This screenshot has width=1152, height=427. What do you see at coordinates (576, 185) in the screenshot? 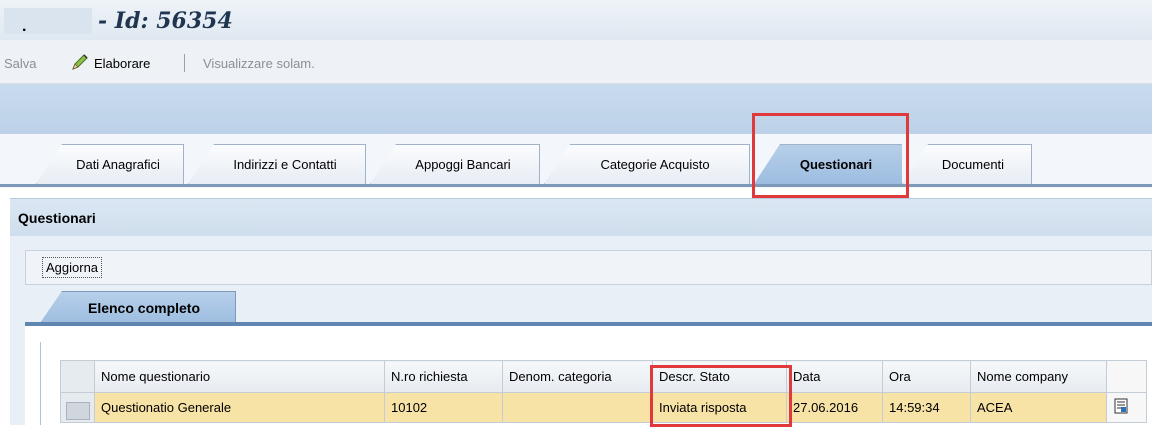
I see `tab-underline` at bounding box center [576, 185].